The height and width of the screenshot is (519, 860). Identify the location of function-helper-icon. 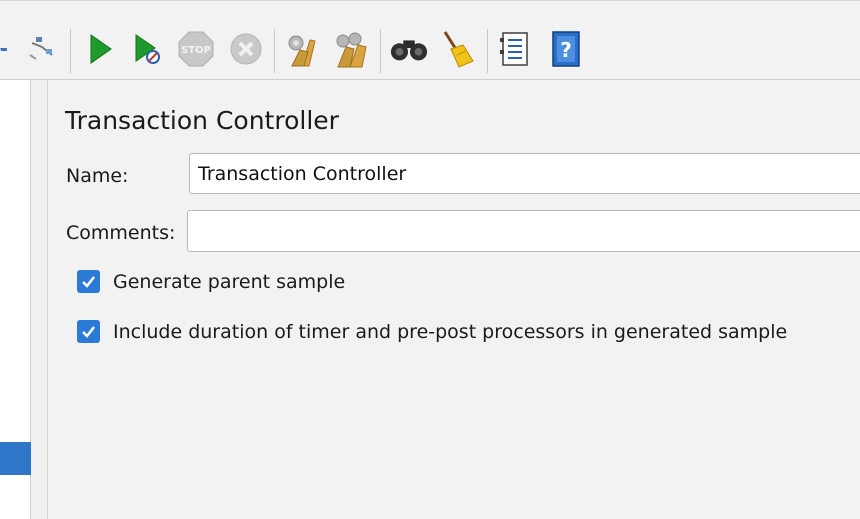
(515, 49).